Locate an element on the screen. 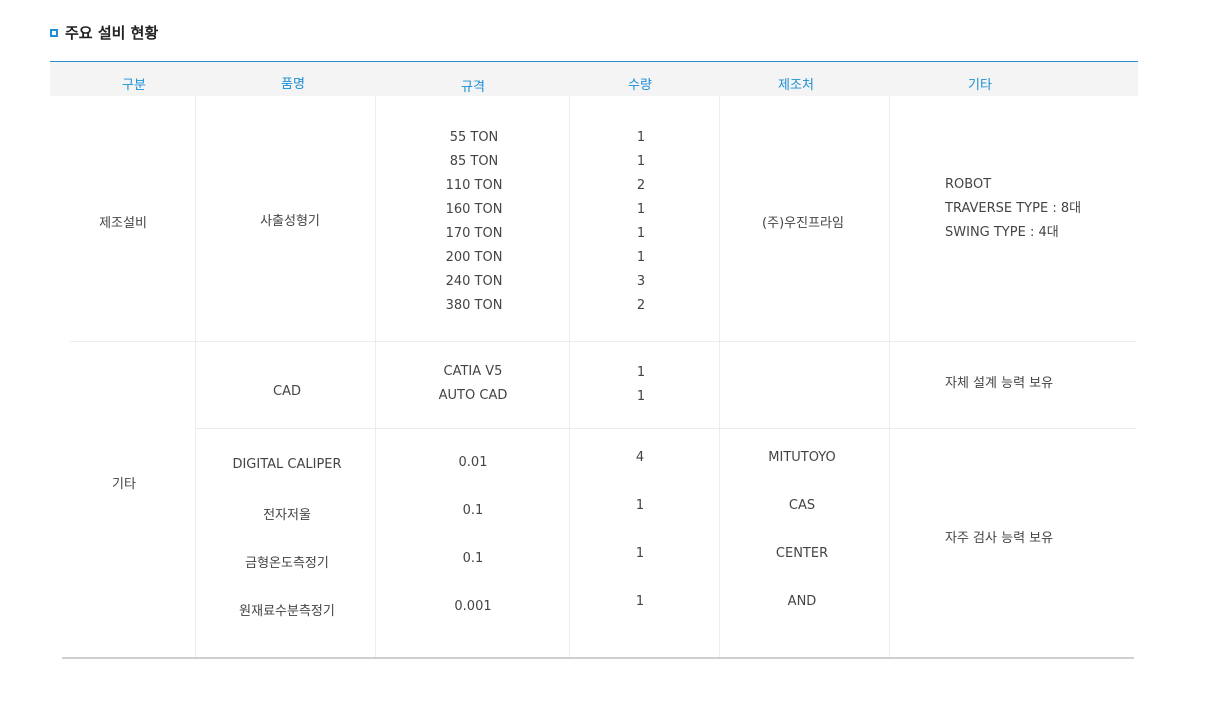 The image size is (1214, 705). item-moisture-meter: 원재료수분측정기 is located at coordinates (287, 611).